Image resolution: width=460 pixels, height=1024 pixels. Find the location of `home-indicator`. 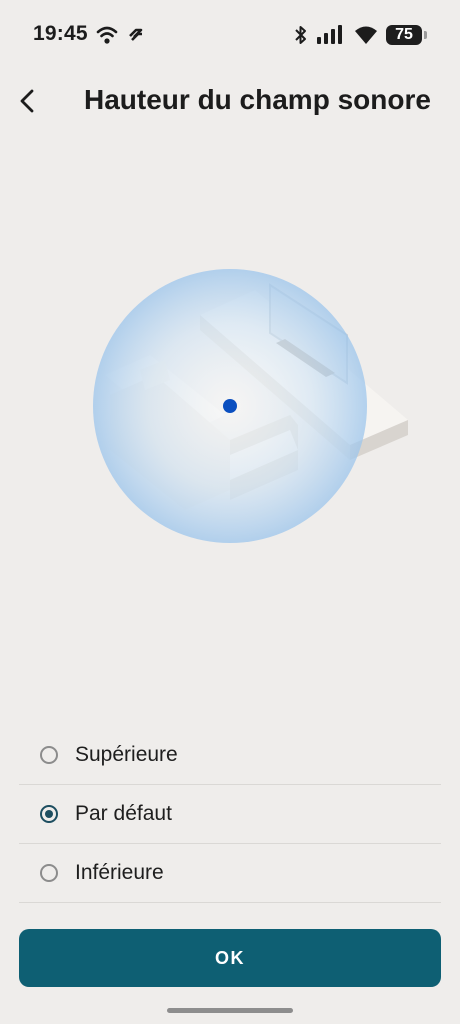

home-indicator is located at coordinates (230, 1010).